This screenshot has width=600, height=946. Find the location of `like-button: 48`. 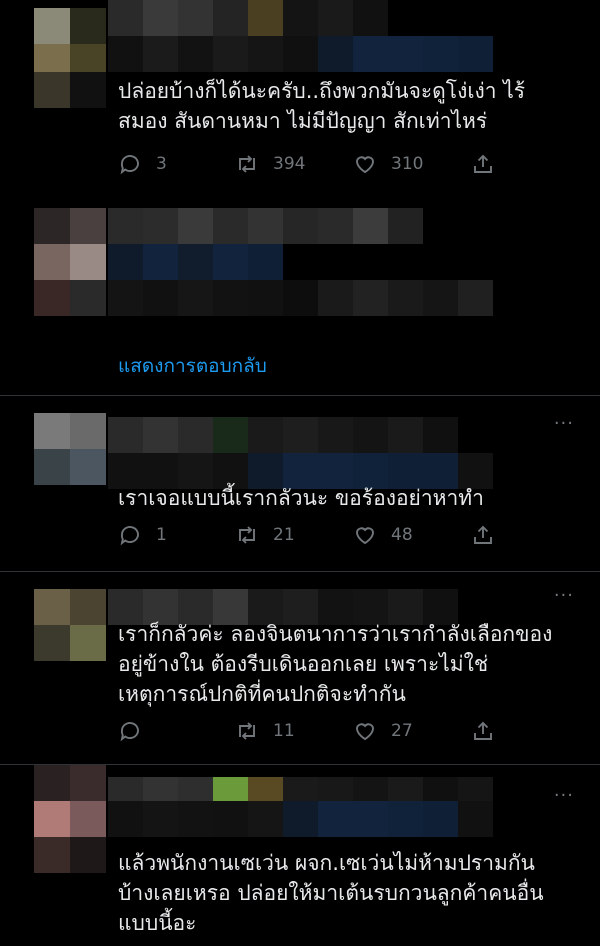

like-button: 48 is located at coordinates (412, 535).